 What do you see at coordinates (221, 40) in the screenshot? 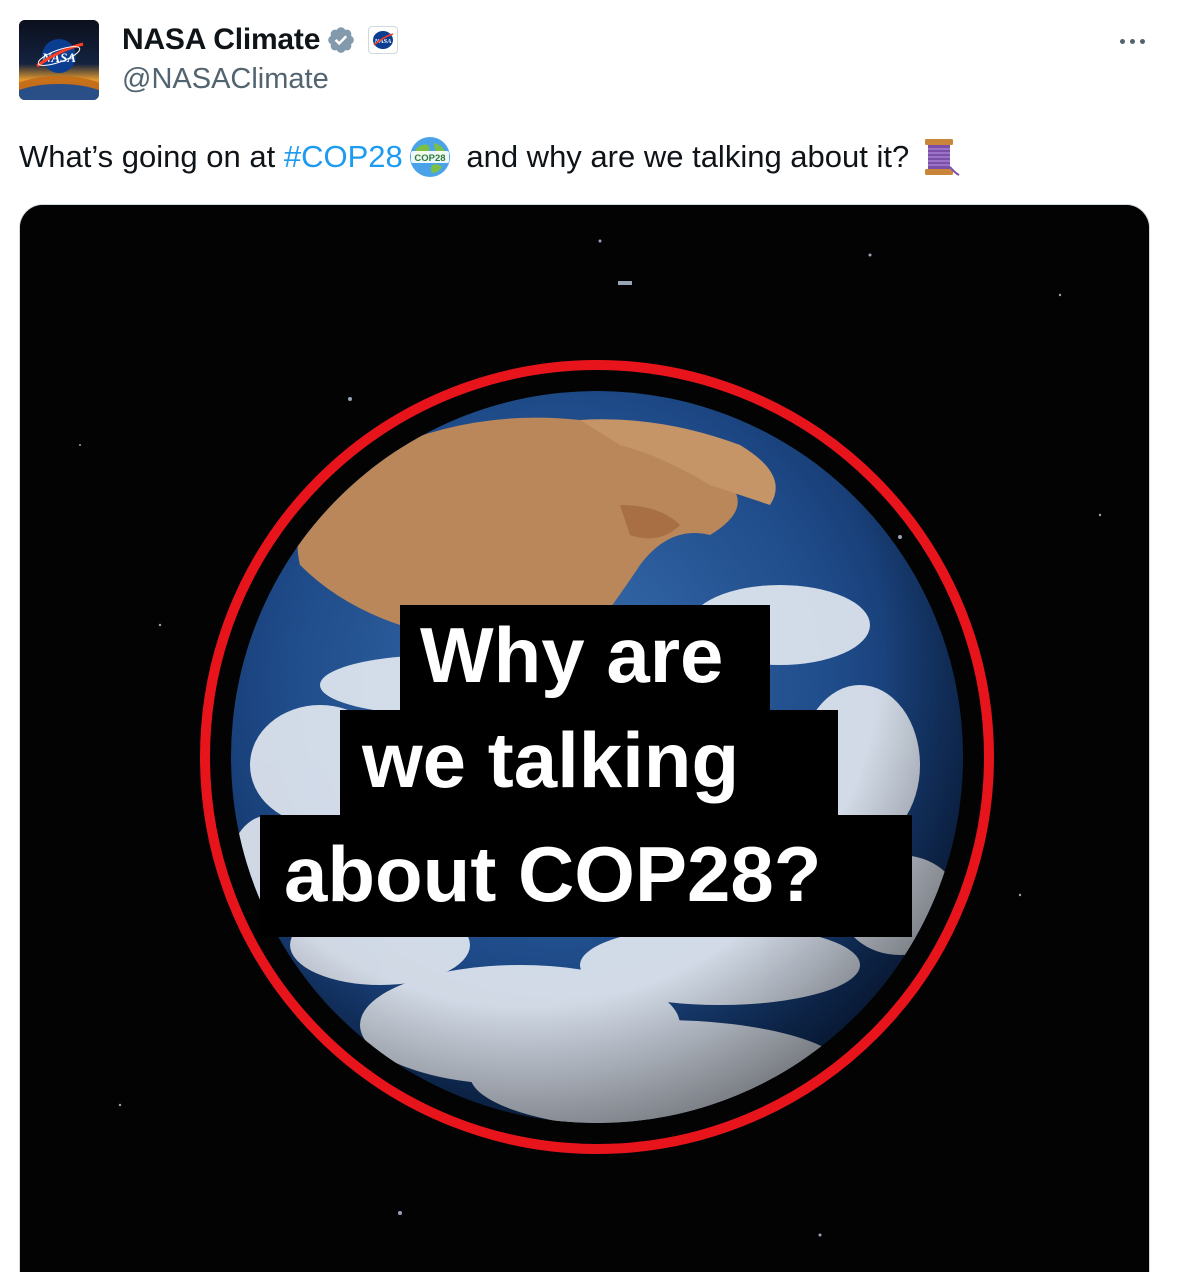
I see `display-name: NASA Climate` at bounding box center [221, 40].